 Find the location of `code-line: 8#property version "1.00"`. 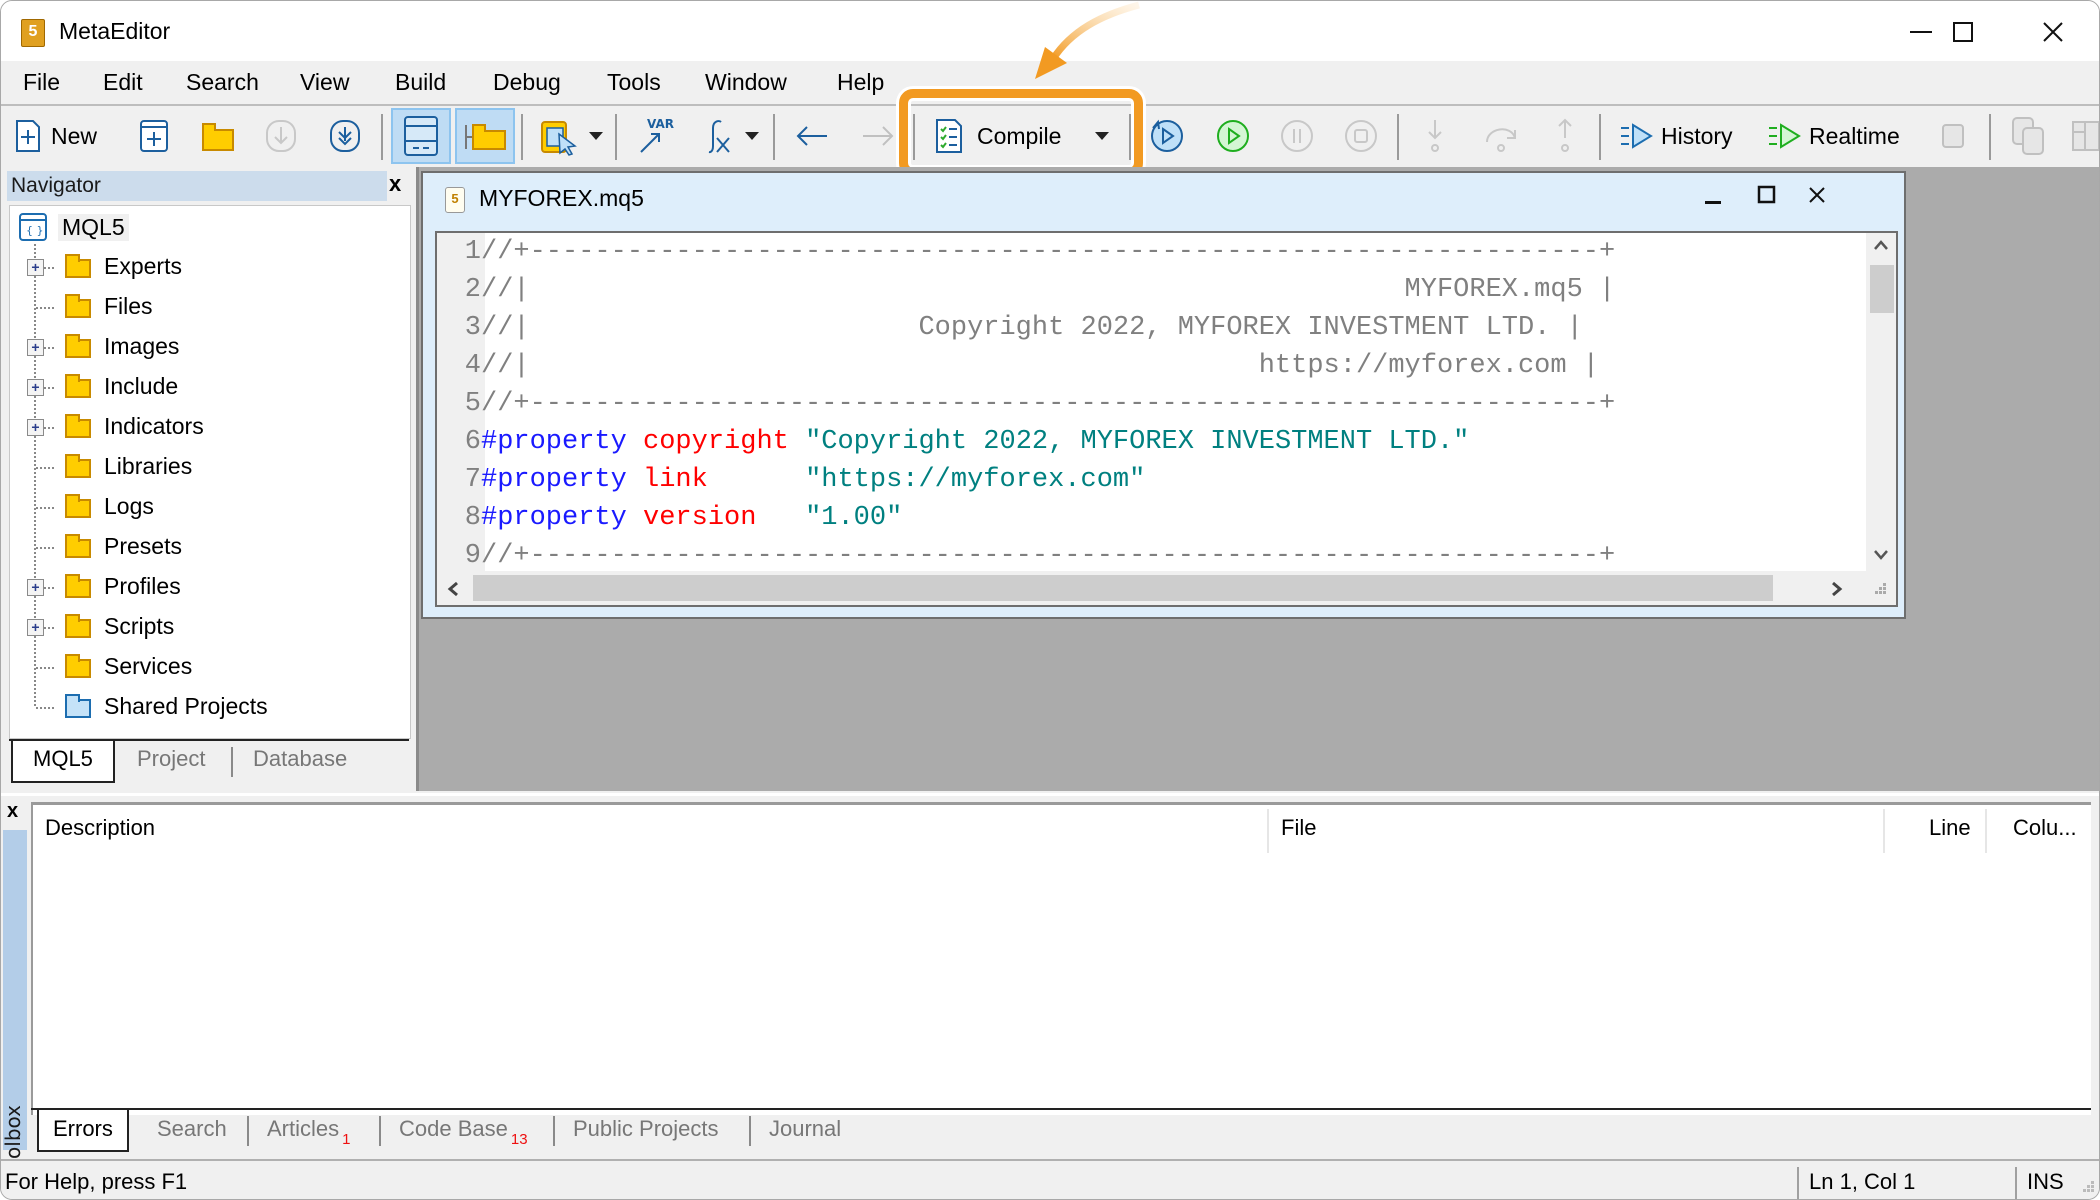

code-line: 8#property version "1.00" is located at coordinates (669, 518).